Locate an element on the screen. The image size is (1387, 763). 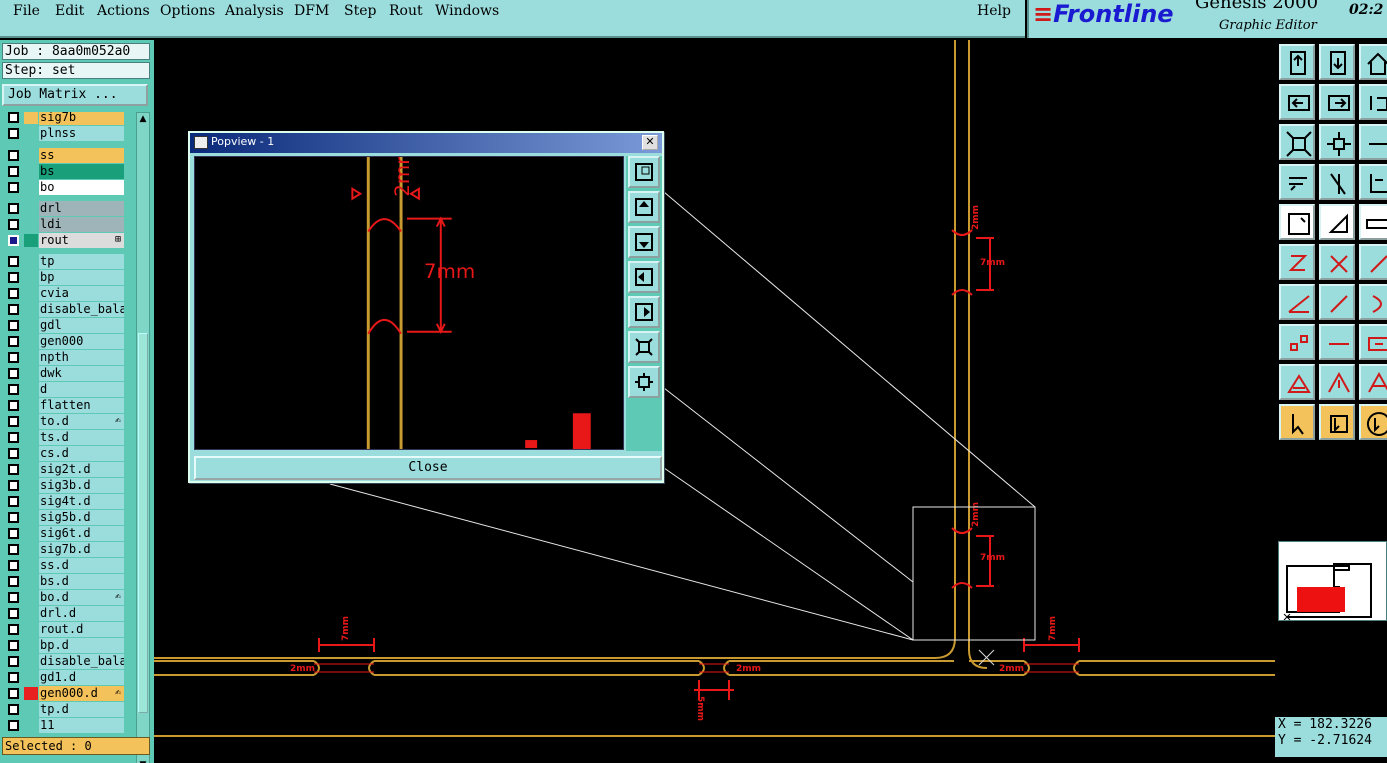
layer-row: sig6t.d is located at coordinates (63, 533).